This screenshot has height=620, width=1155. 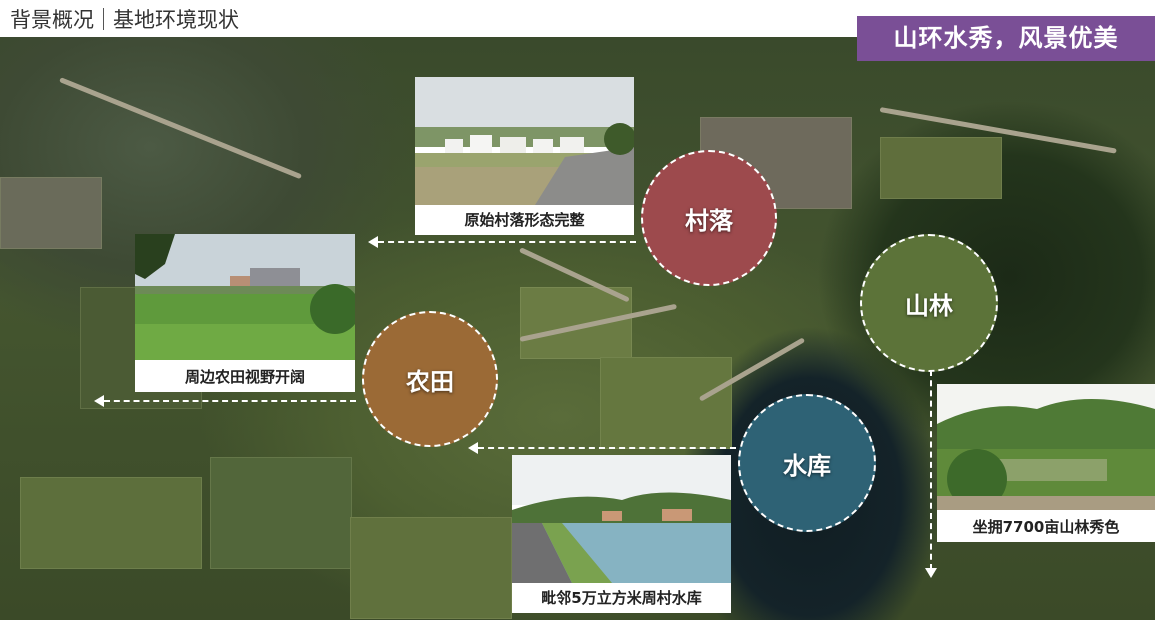 I want to click on caption-reservoir: 毗邻5万立方米周村水库, so click(x=621, y=598).